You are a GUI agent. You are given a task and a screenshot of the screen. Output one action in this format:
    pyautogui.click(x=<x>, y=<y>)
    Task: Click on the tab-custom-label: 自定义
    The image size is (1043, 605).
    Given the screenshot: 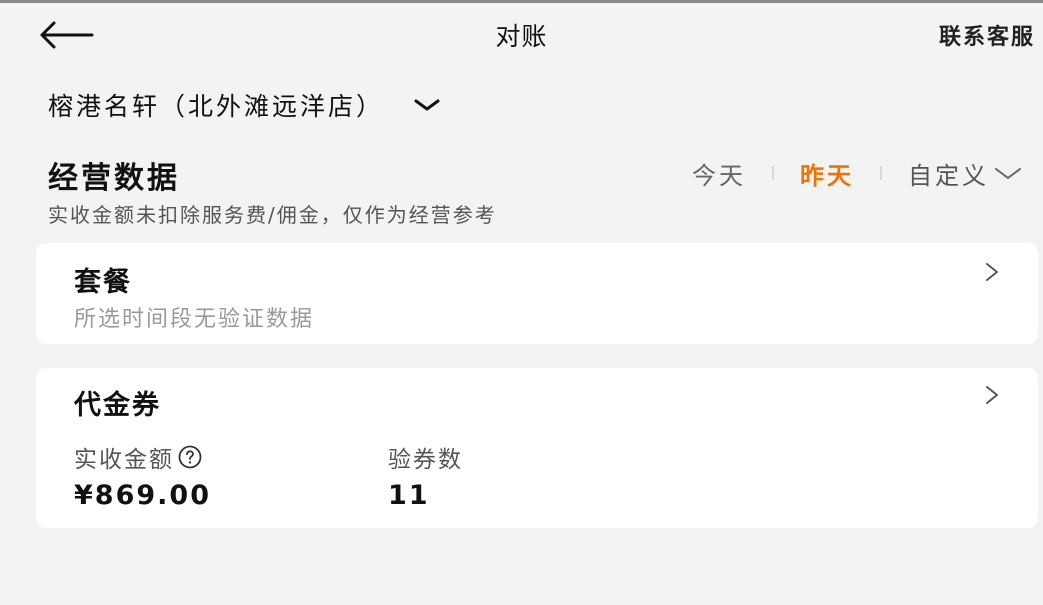 What is the action you would take?
    pyautogui.click(x=948, y=175)
    